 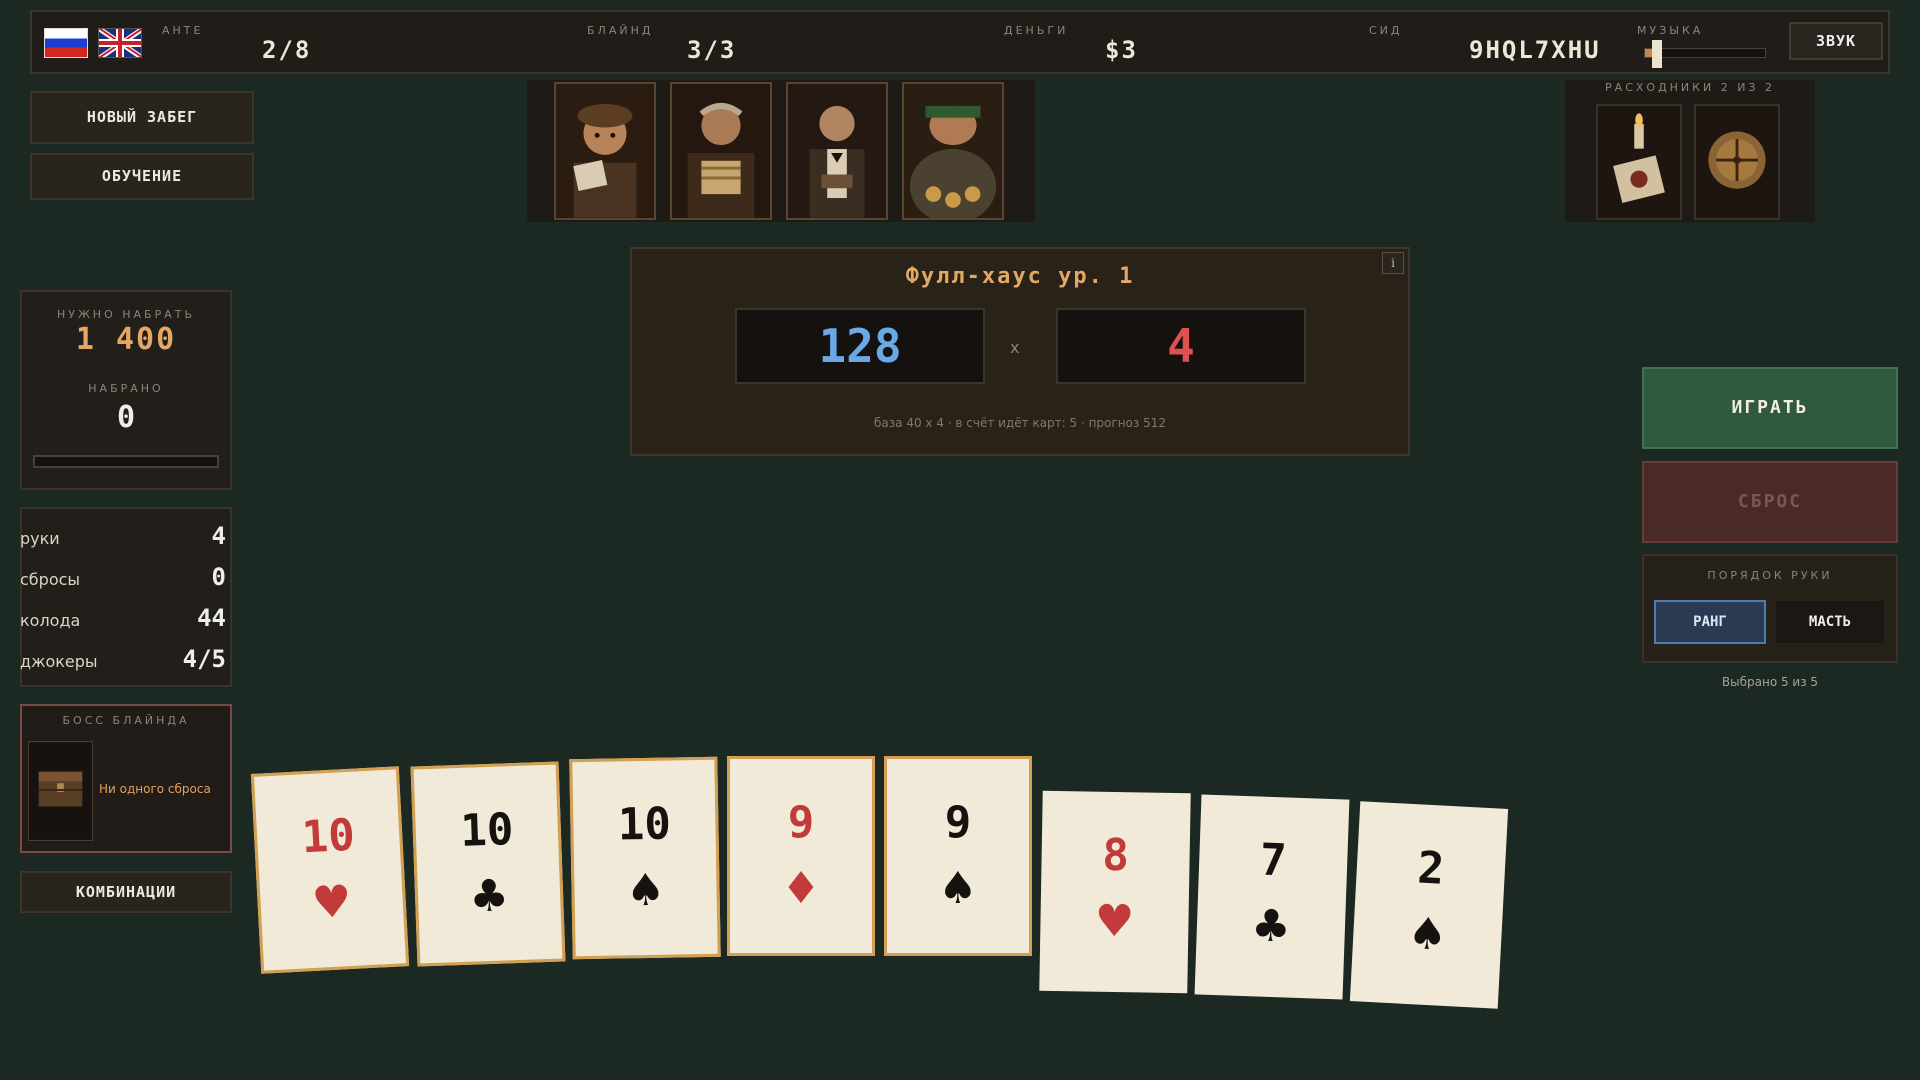 What do you see at coordinates (620, 30) in the screenshot?
I see `blind-label: БЛАЙНД` at bounding box center [620, 30].